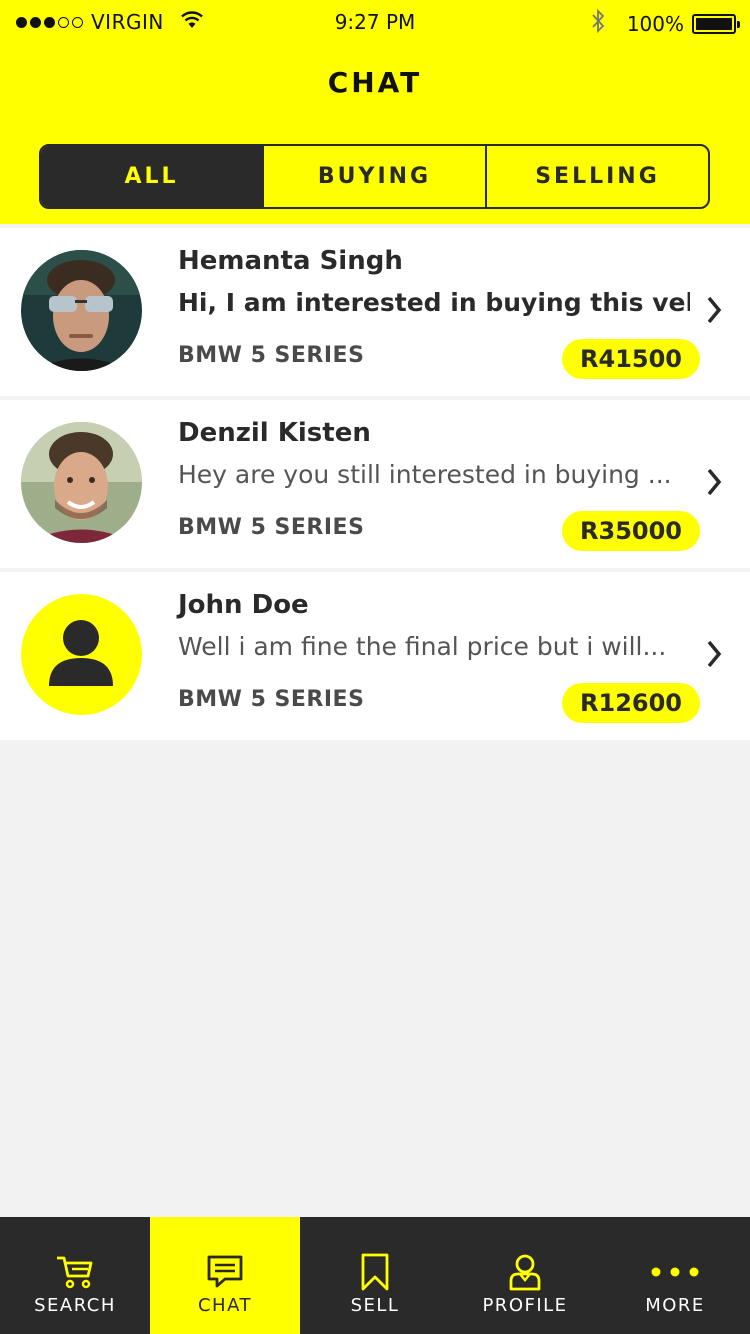 The height and width of the screenshot is (1334, 750). I want to click on segment-buying: BUYING, so click(373, 176).